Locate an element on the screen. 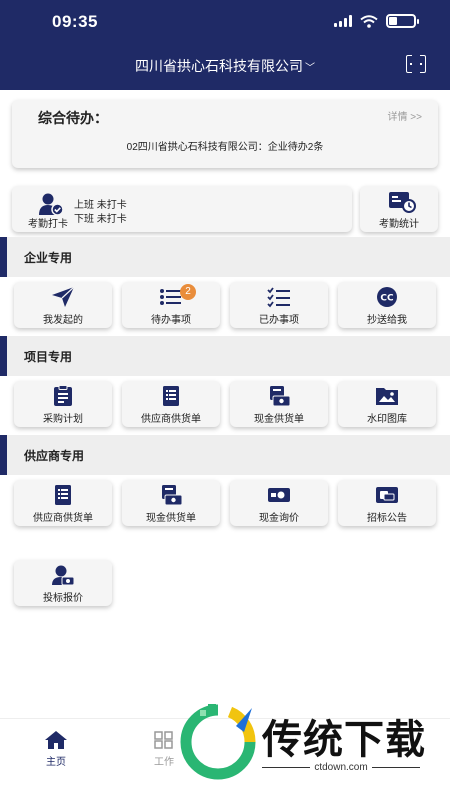  signal-icon is located at coordinates (343, 21).